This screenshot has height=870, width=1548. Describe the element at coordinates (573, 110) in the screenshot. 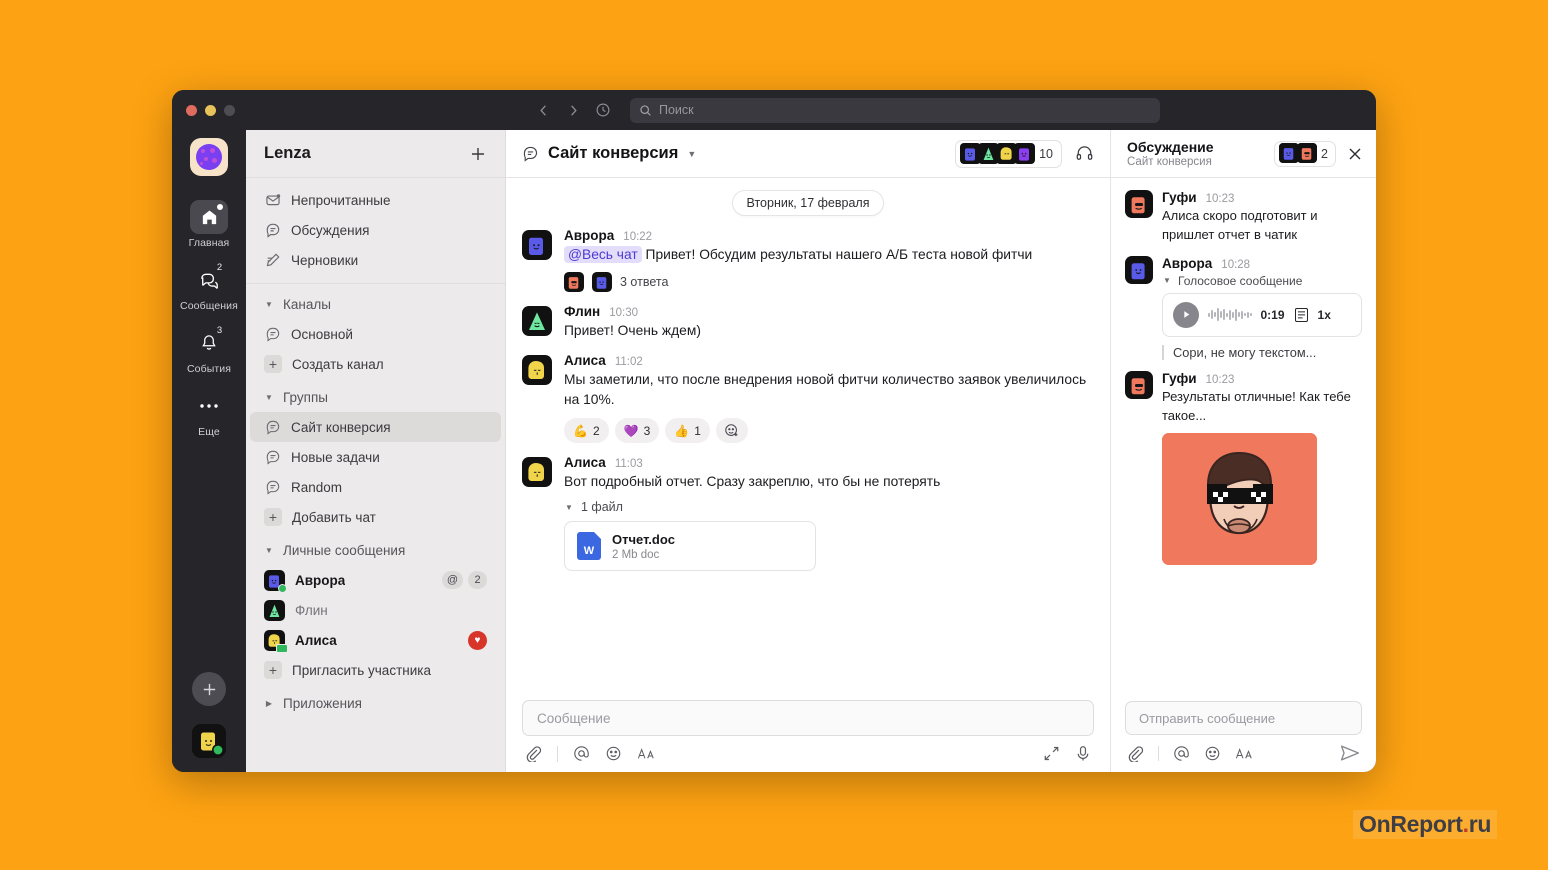

I see `forward-button` at that location.